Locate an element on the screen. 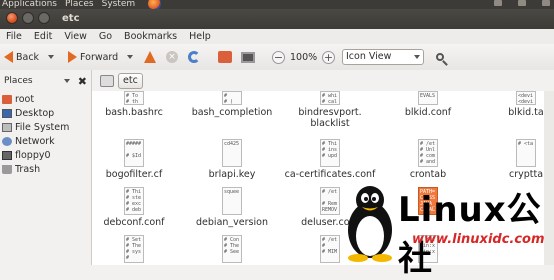 This screenshot has width=554, height=280. drive-icon is located at coordinates (7, 127).